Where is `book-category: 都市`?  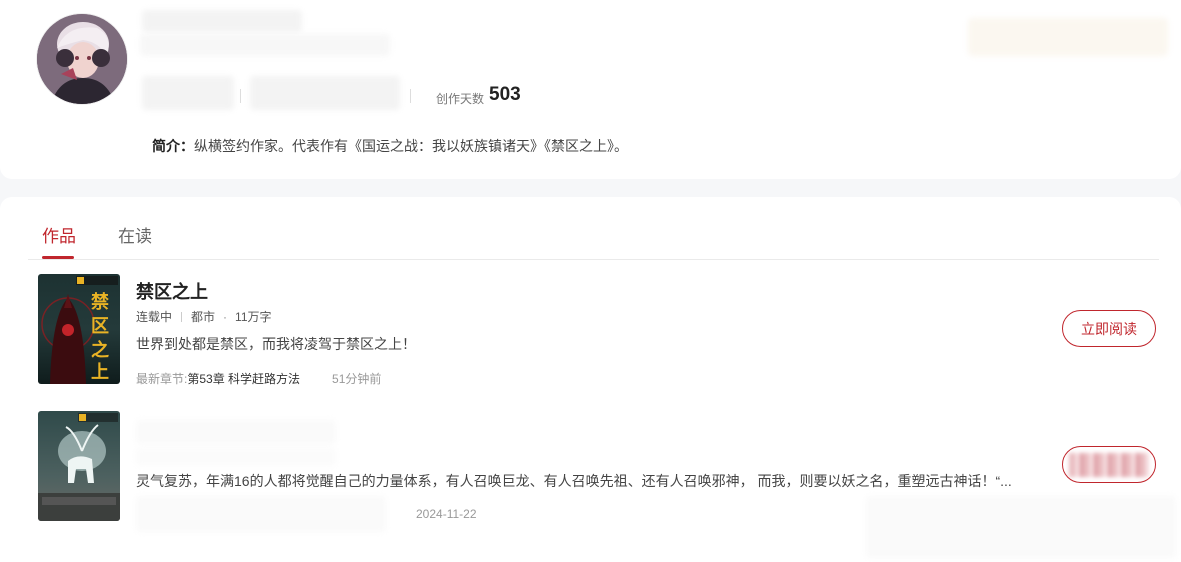 book-category: 都市 is located at coordinates (203, 316).